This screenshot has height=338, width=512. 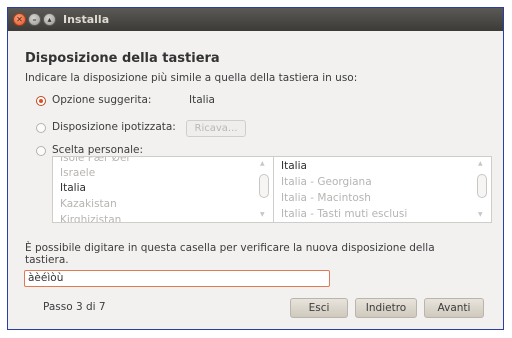 What do you see at coordinates (49, 19) in the screenshot?
I see `maximize-icon: ▴` at bounding box center [49, 19].